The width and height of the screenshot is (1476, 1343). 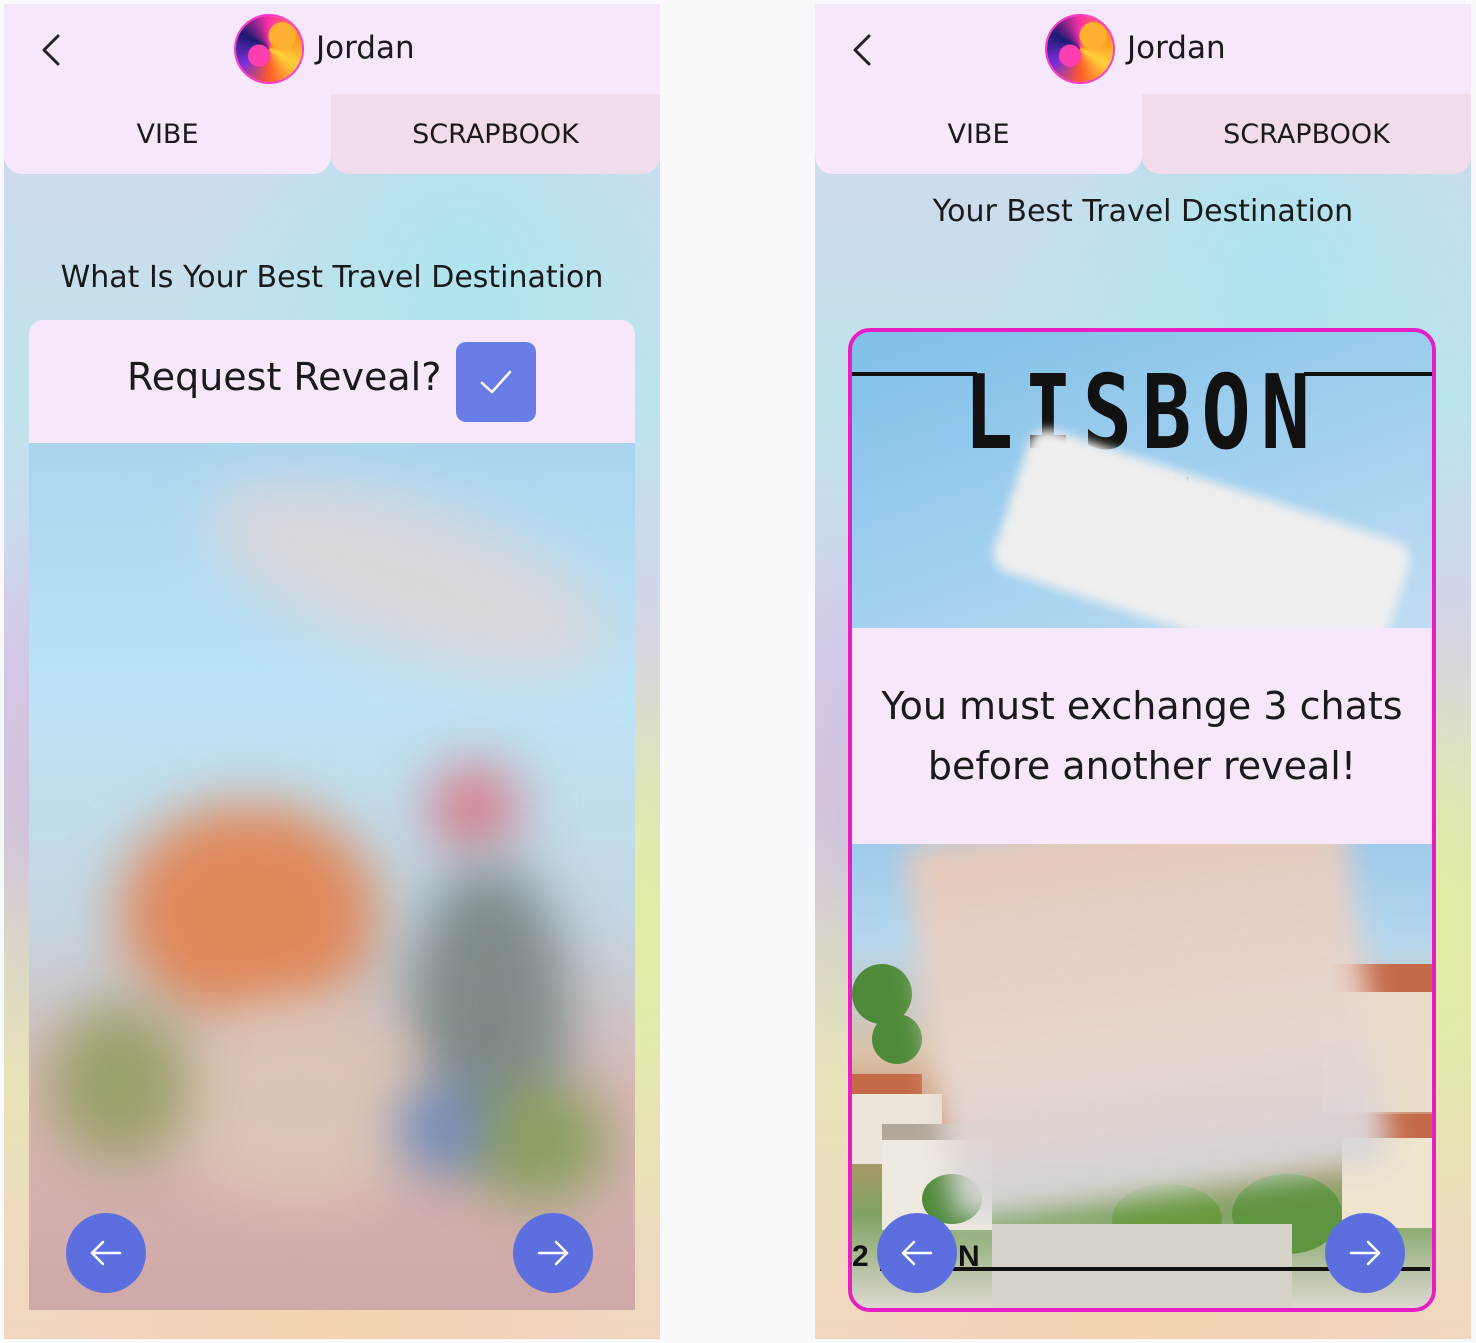 What do you see at coordinates (1143, 211) in the screenshot?
I see `question-title: Your Best Travel Destination` at bounding box center [1143, 211].